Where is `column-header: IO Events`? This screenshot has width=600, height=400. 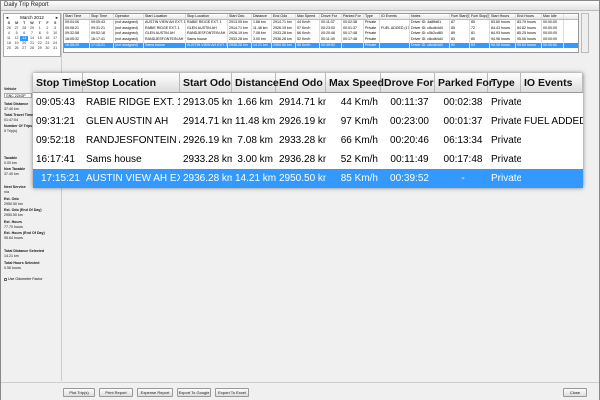
column-header: IO Events is located at coordinates (395, 16).